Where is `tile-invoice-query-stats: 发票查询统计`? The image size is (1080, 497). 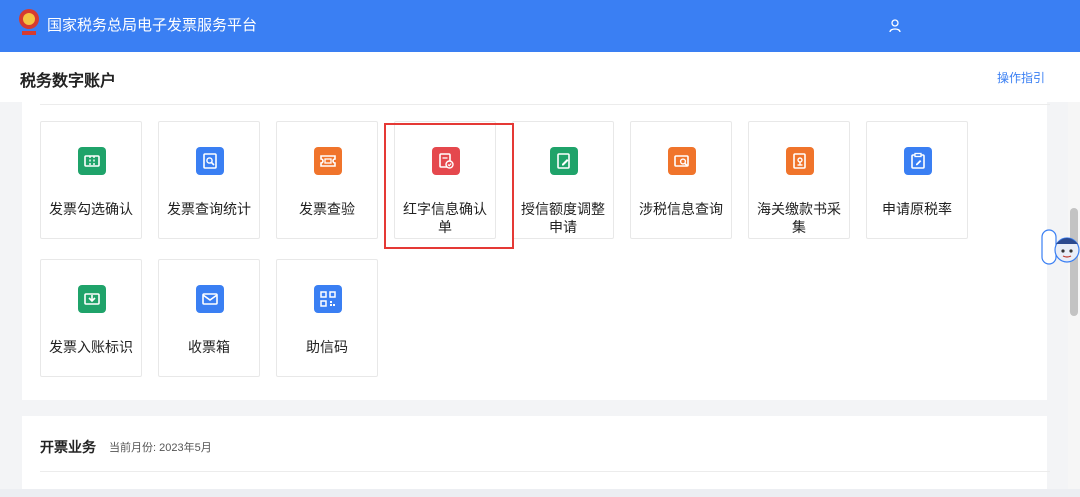
tile-invoice-query-stats: 发票查询统计 is located at coordinates (209, 180).